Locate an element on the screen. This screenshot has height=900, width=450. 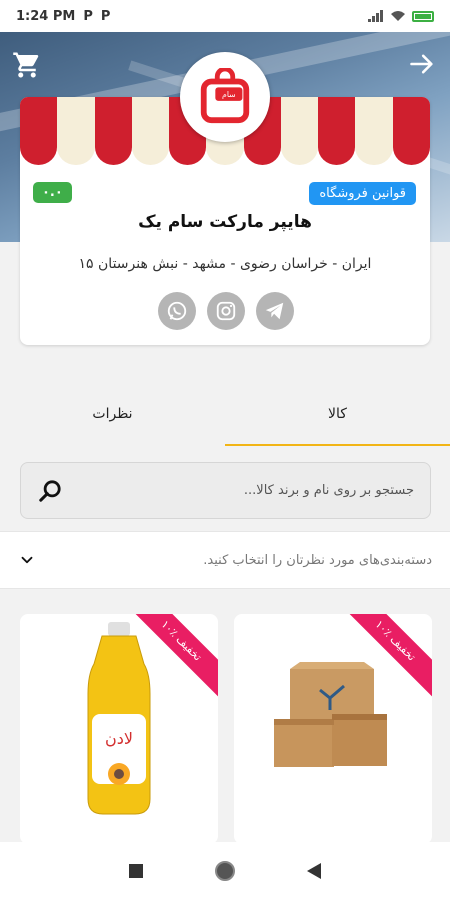
triangle-back-icon is located at coordinates (314, 871).